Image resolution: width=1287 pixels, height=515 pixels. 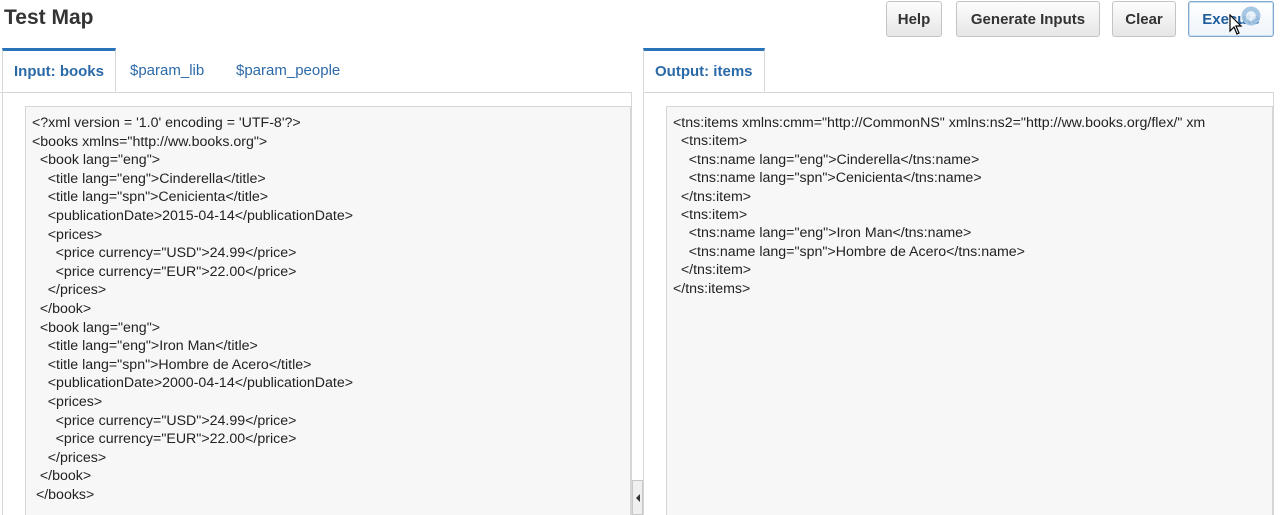 What do you see at coordinates (150, 197) in the screenshot?
I see `code-line: <title lang="spn">Cenicienta</title>` at bounding box center [150, 197].